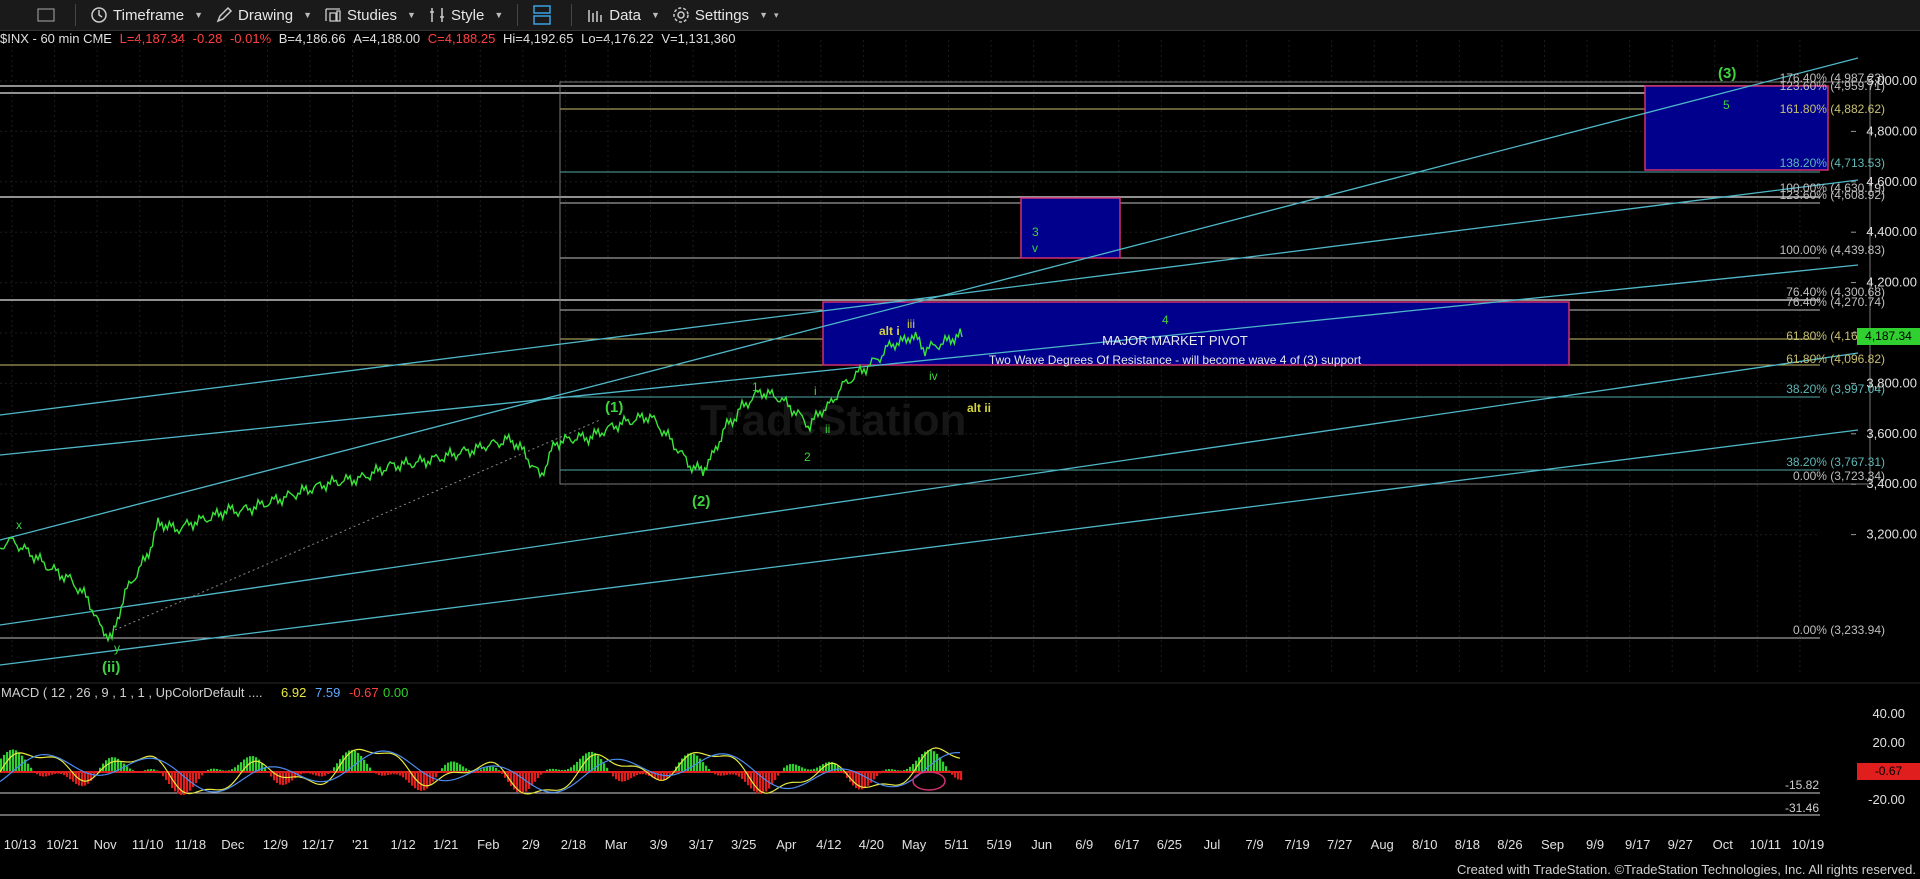  I want to click on fib-label: 123.60% (4,608.92), so click(1832, 195).